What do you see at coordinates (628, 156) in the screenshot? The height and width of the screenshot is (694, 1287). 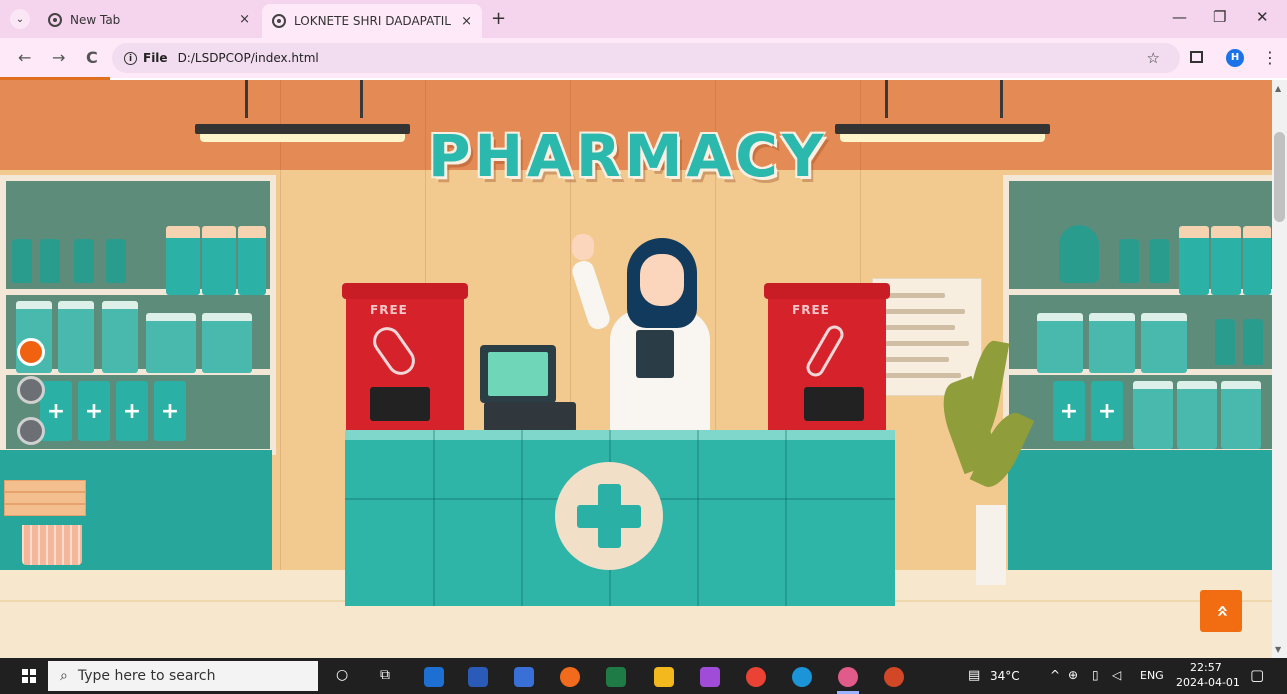 I see `pharmacy-sign: PHARMACY` at bounding box center [628, 156].